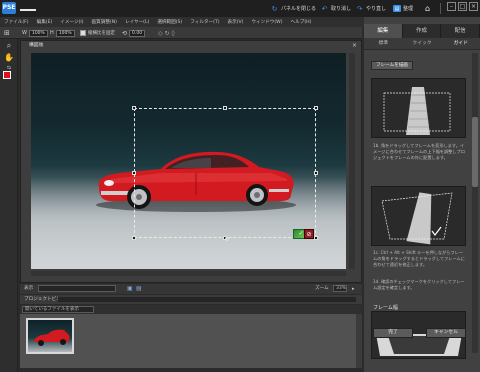  Describe the element at coordinates (207, 299) in the screenshot. I see `project-bin-divider` at that location.